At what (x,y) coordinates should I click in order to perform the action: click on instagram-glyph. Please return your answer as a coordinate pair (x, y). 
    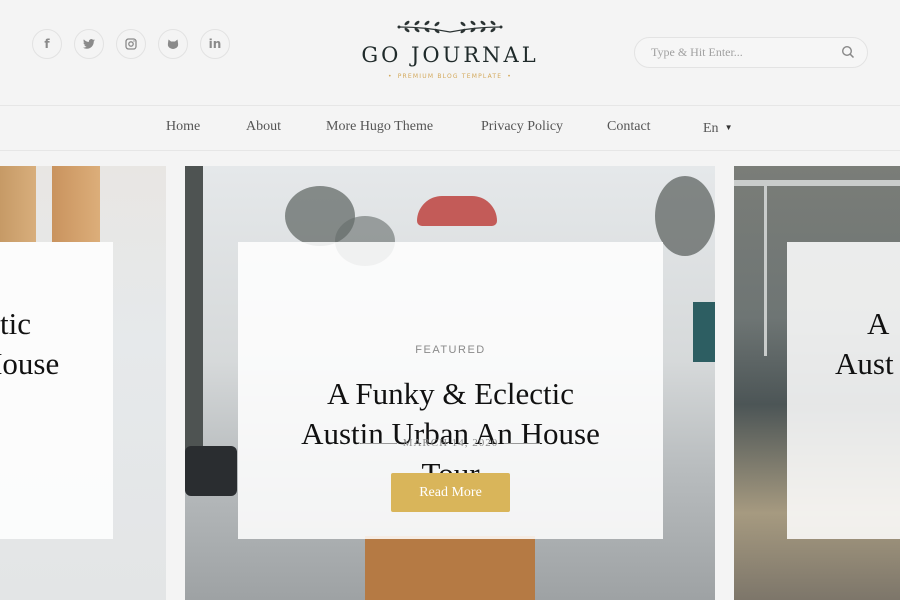
    Looking at the image, I should click on (131, 44).